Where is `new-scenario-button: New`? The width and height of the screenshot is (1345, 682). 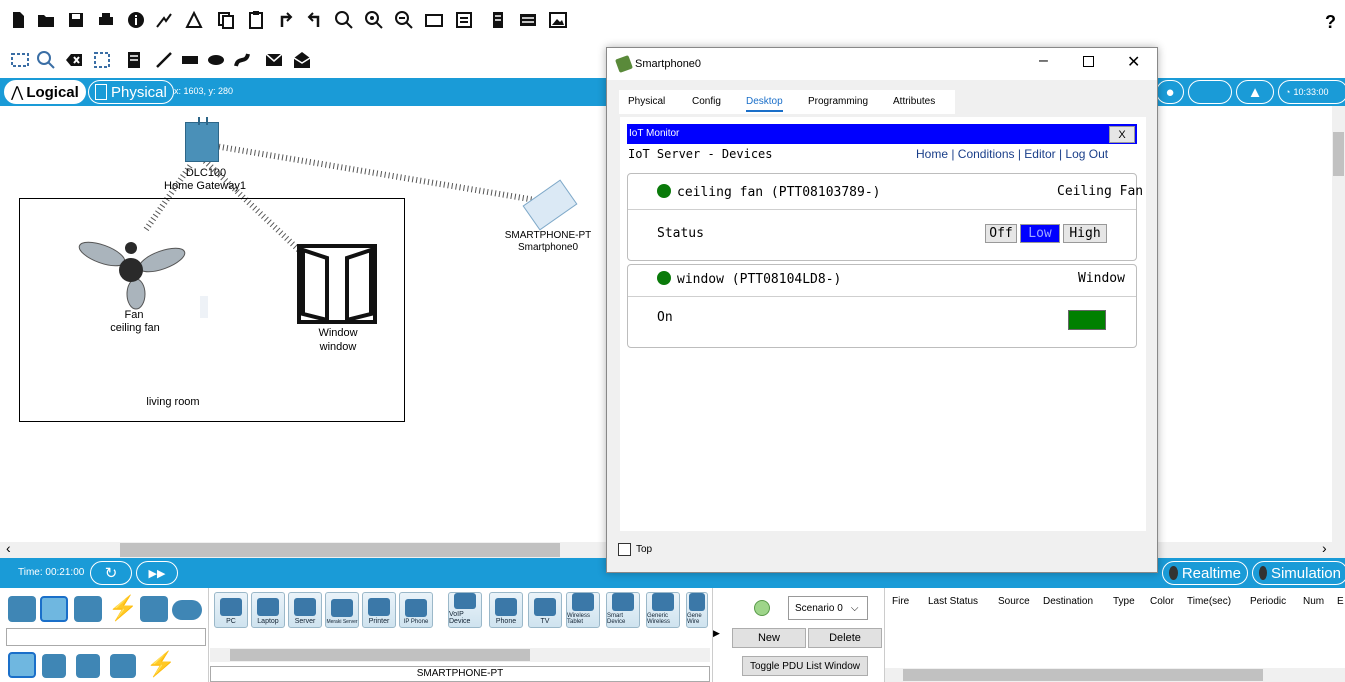 new-scenario-button: New is located at coordinates (769, 638).